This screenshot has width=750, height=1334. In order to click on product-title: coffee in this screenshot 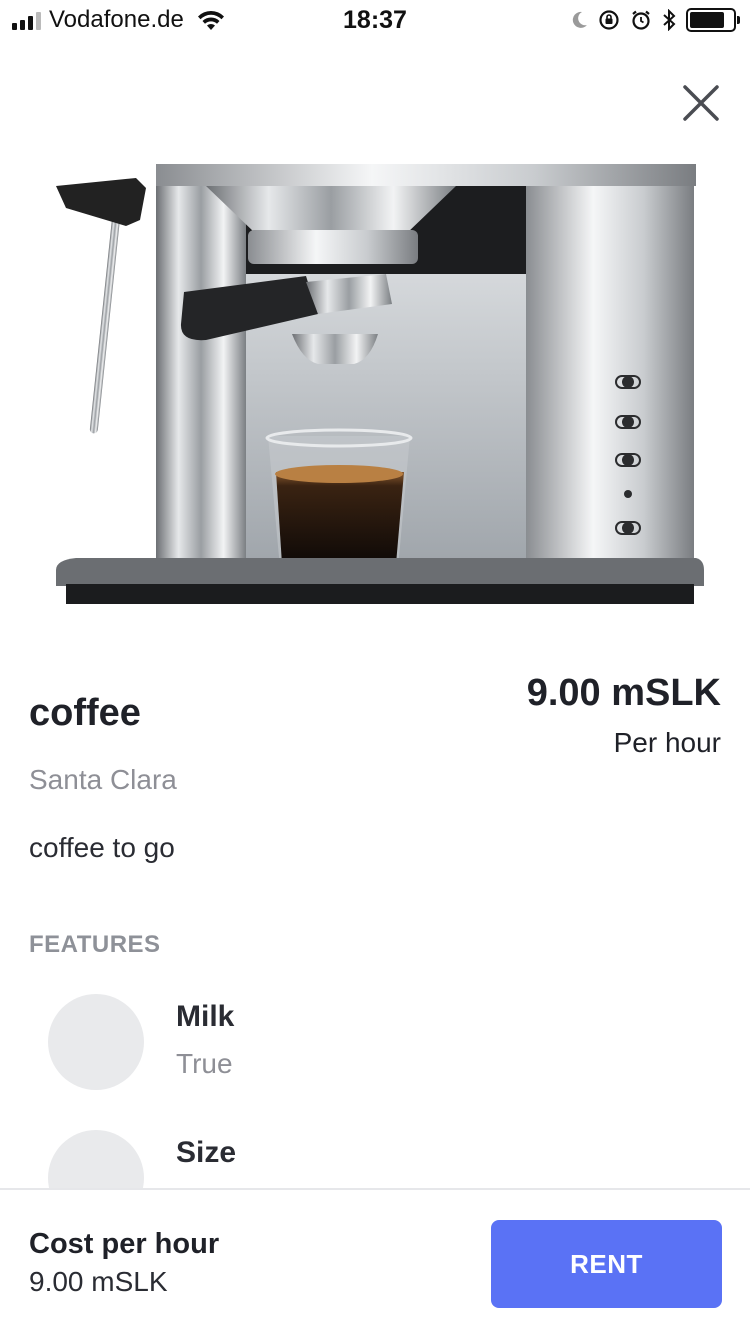, I will do `click(85, 713)`.